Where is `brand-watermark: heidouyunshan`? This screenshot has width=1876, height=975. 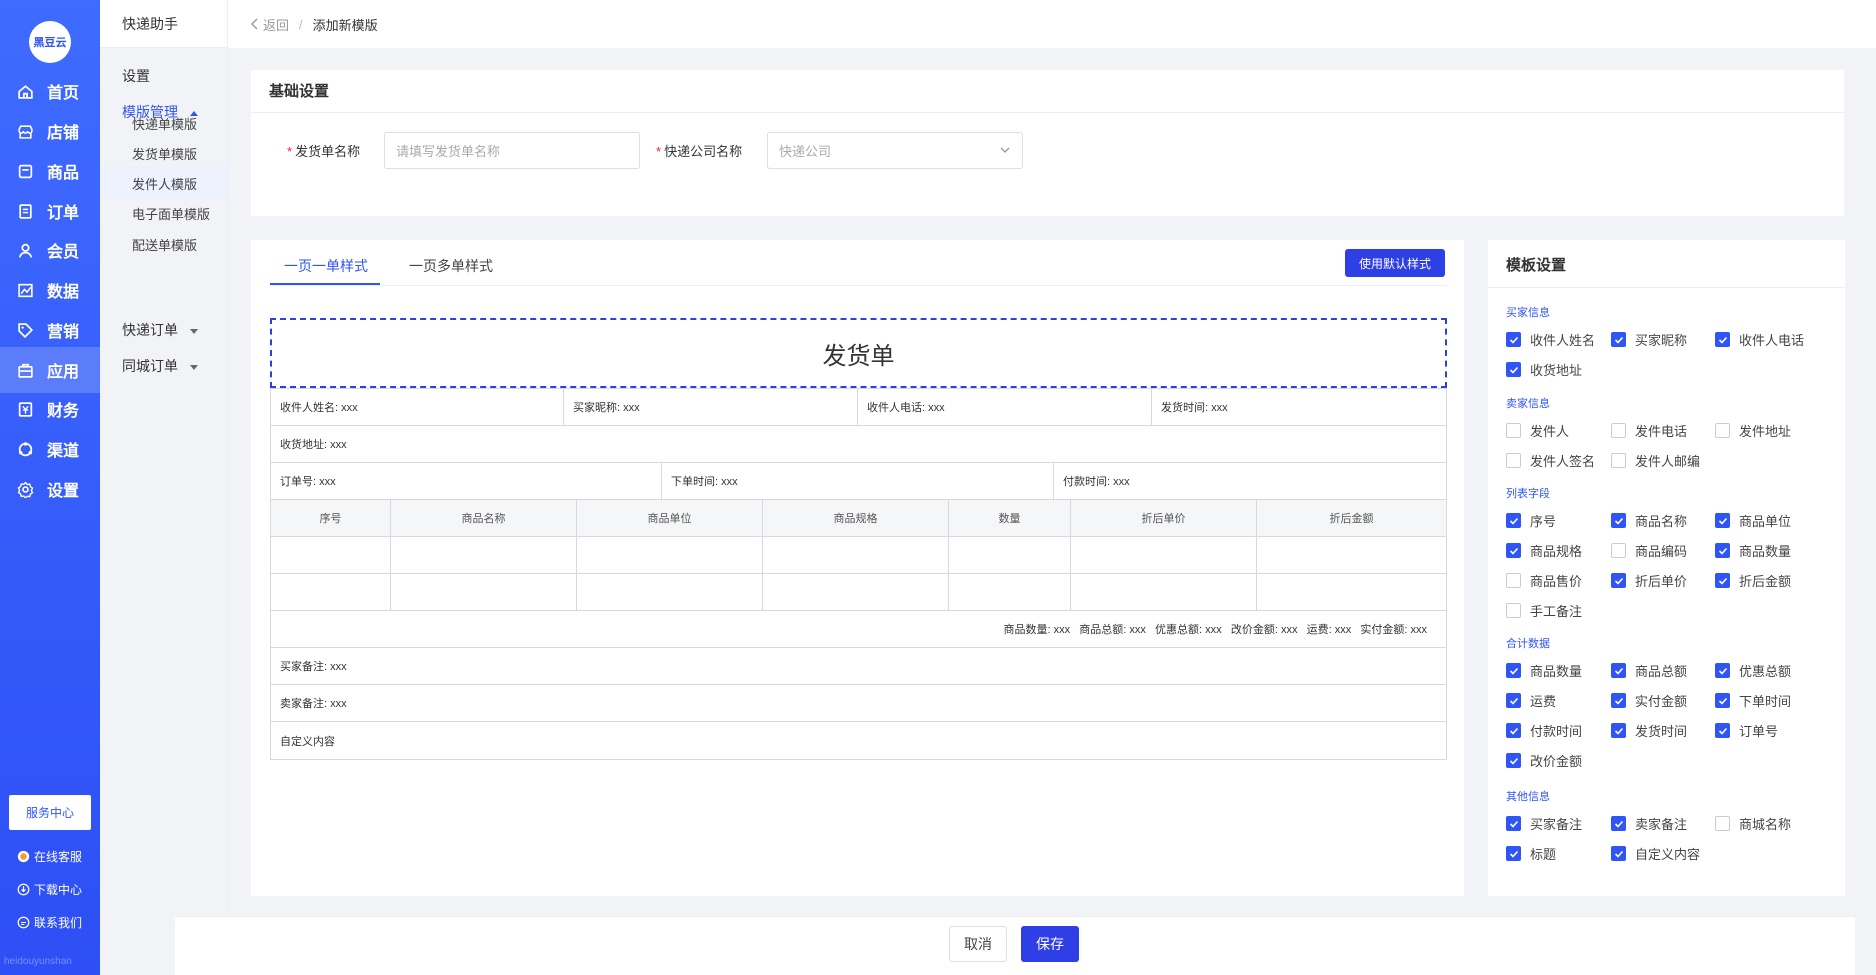 brand-watermark: heidouyunshan is located at coordinates (38, 961).